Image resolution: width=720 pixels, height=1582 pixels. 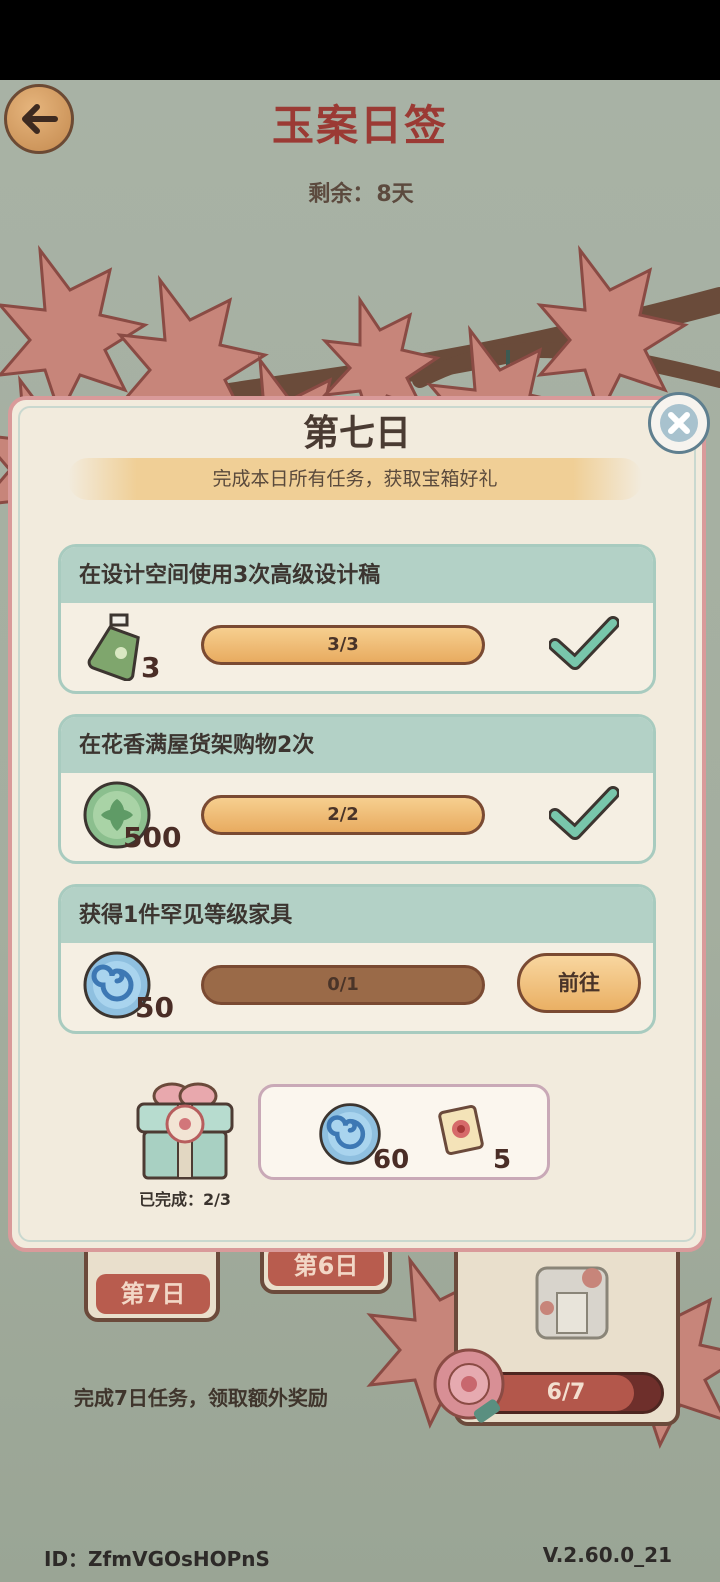 I want to click on day-card-6-label: 第6日, so click(x=326, y=1266).